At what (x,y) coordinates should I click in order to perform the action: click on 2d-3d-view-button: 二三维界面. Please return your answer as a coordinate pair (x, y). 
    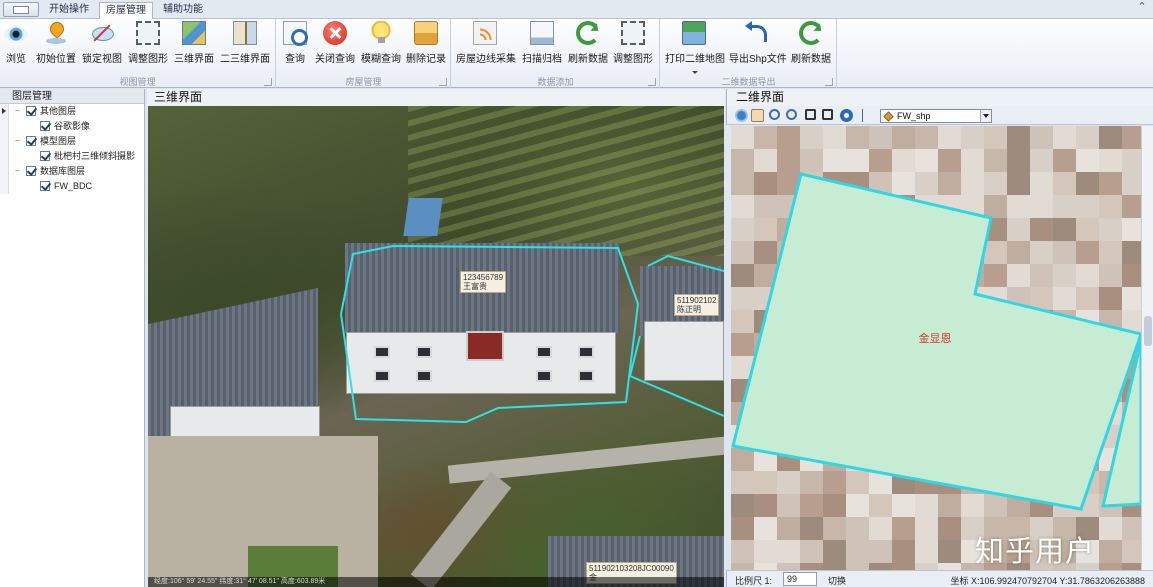
    Looking at the image, I should click on (245, 45).